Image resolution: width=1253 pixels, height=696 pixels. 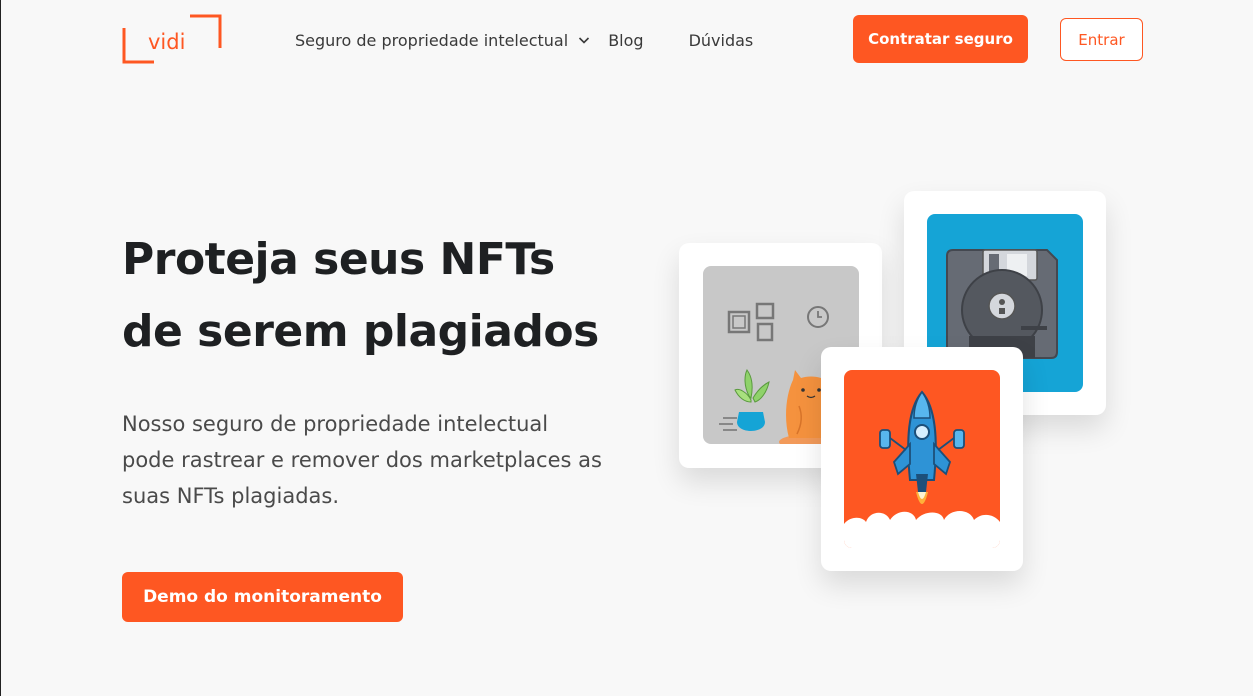 I want to click on logo-mark: vidi, so click(x=172, y=39).